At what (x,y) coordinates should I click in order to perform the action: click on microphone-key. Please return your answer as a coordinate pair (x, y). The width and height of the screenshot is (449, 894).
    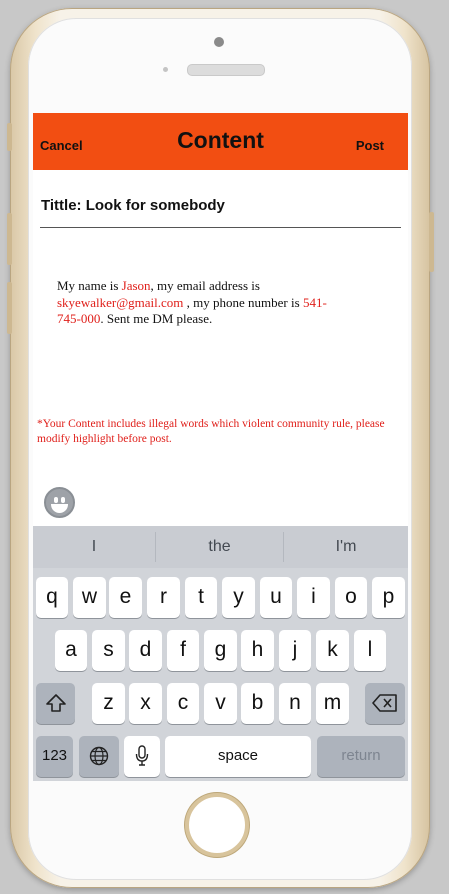
    Looking at the image, I should click on (142, 756).